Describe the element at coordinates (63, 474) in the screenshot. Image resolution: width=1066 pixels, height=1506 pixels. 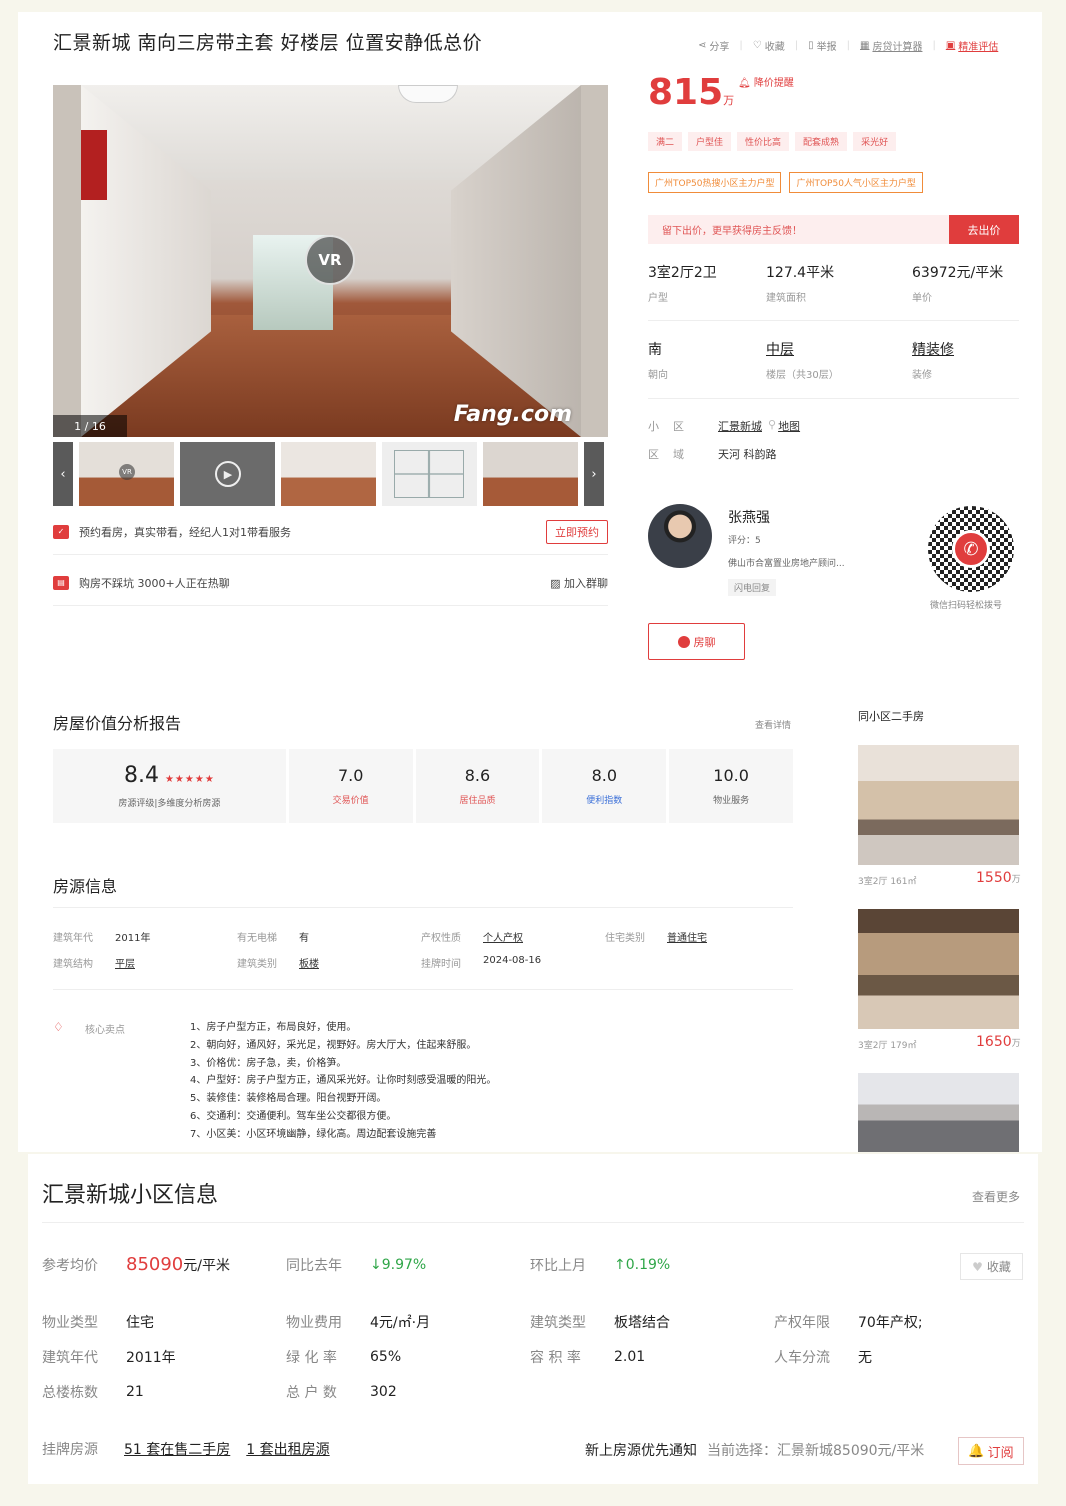
I see `thumb-prev-button: ‹` at that location.